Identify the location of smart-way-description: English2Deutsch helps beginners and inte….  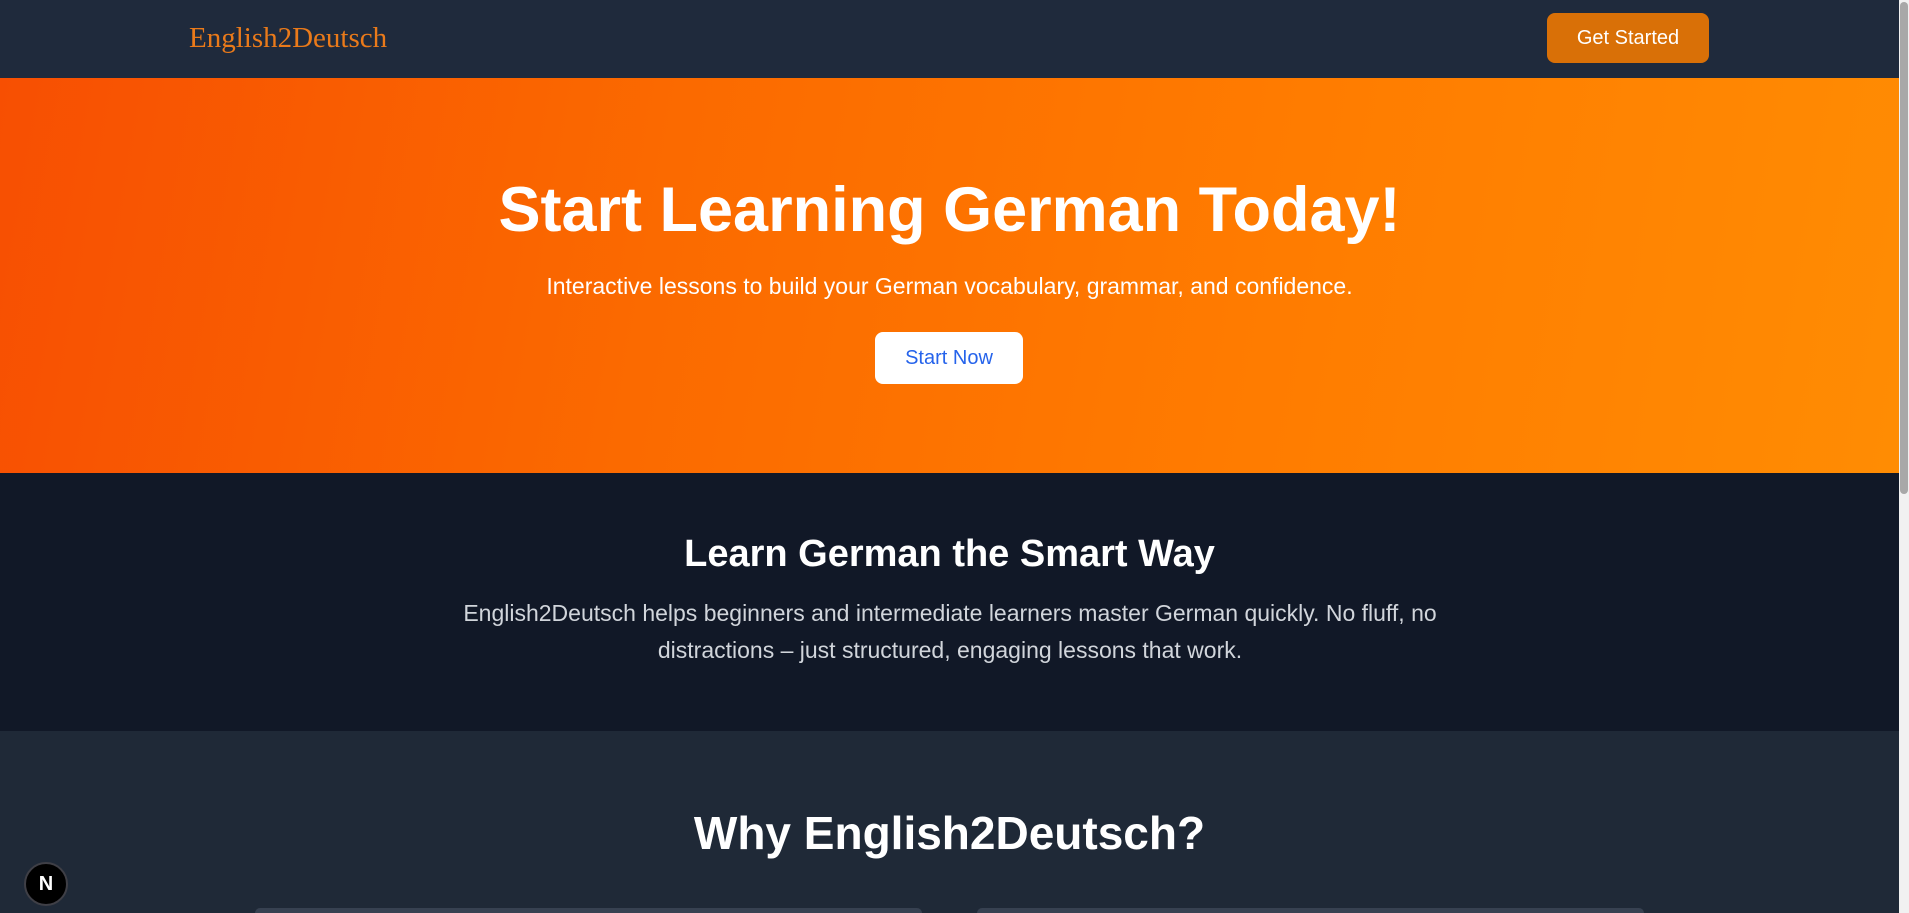
(950, 631).